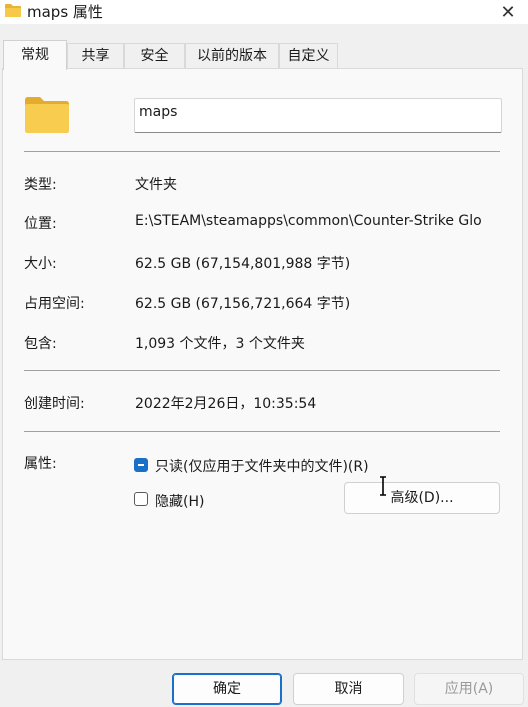 The image size is (528, 707). Describe the element at coordinates (227, 689) in the screenshot. I see `ok-button: 确定` at that location.